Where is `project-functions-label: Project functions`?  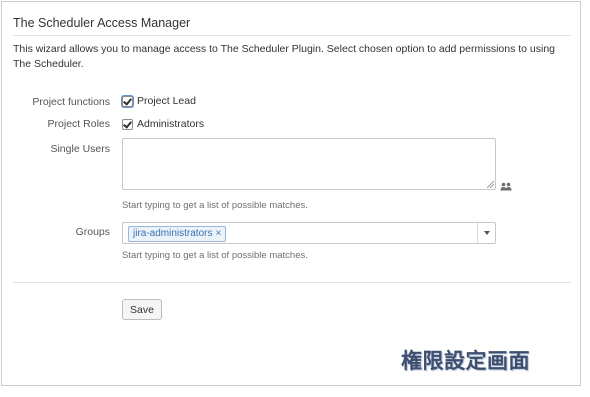
project-functions-label: Project functions is located at coordinates (71, 102).